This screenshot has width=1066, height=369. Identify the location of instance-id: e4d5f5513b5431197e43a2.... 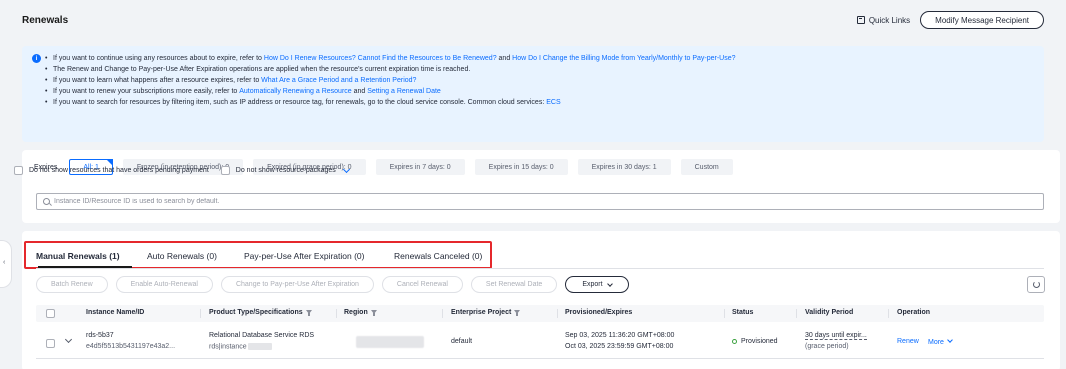
(131, 346).